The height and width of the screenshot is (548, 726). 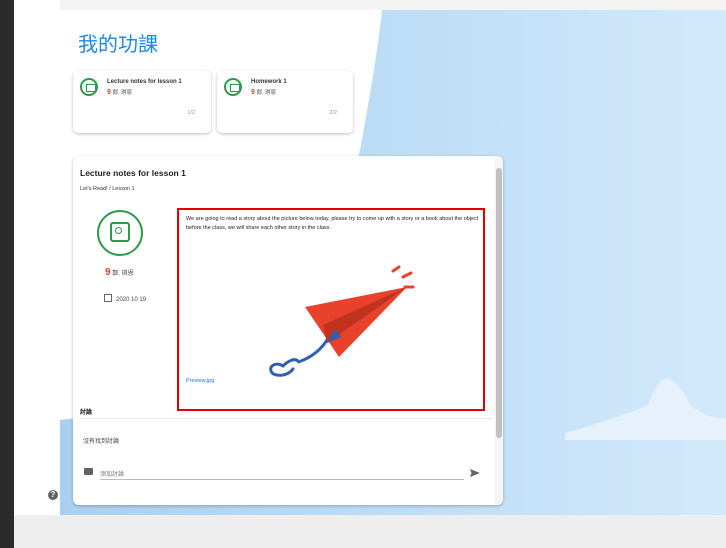 What do you see at coordinates (108, 298) in the screenshot?
I see `calendar-icon` at bounding box center [108, 298].